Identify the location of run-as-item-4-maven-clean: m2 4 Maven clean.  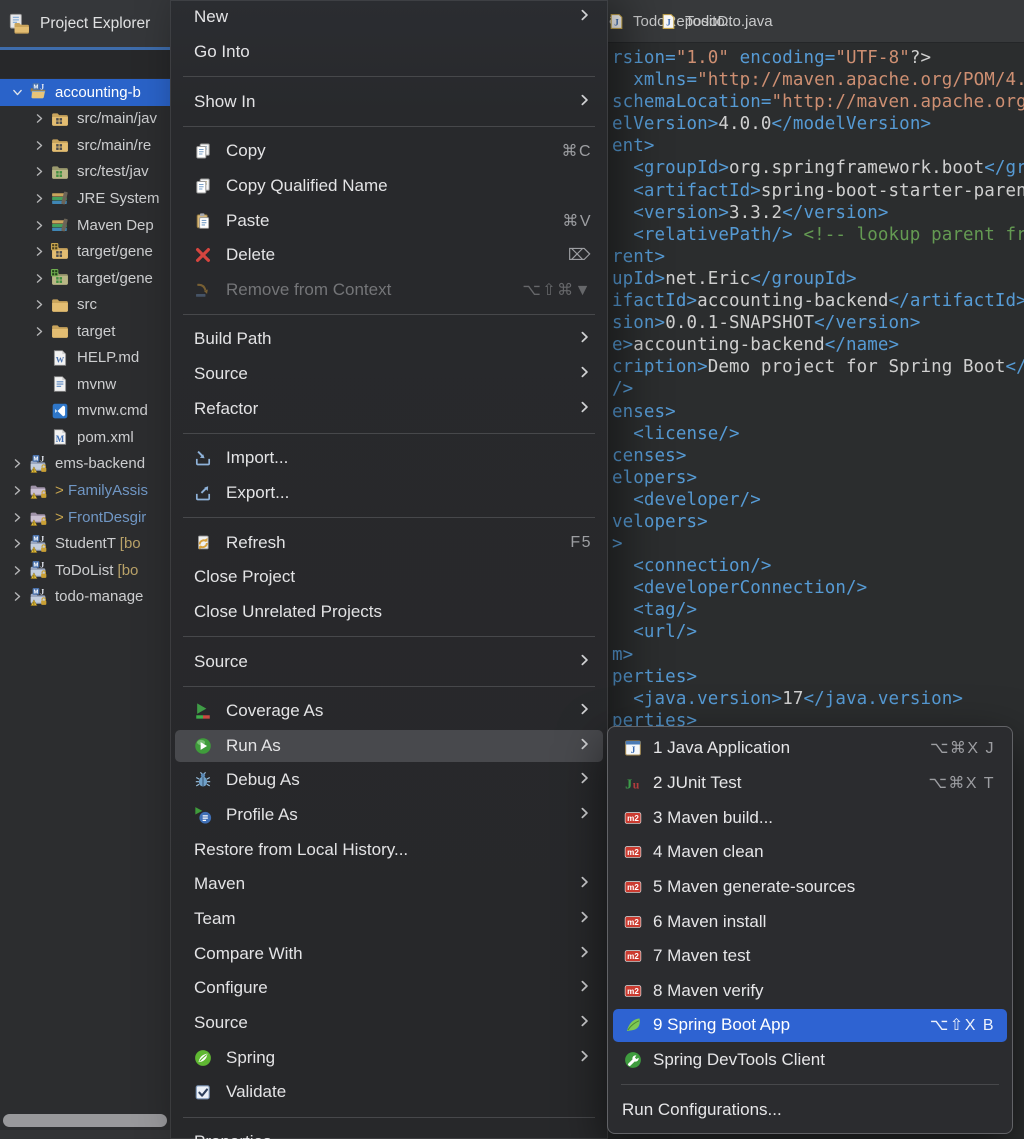
(810, 852).